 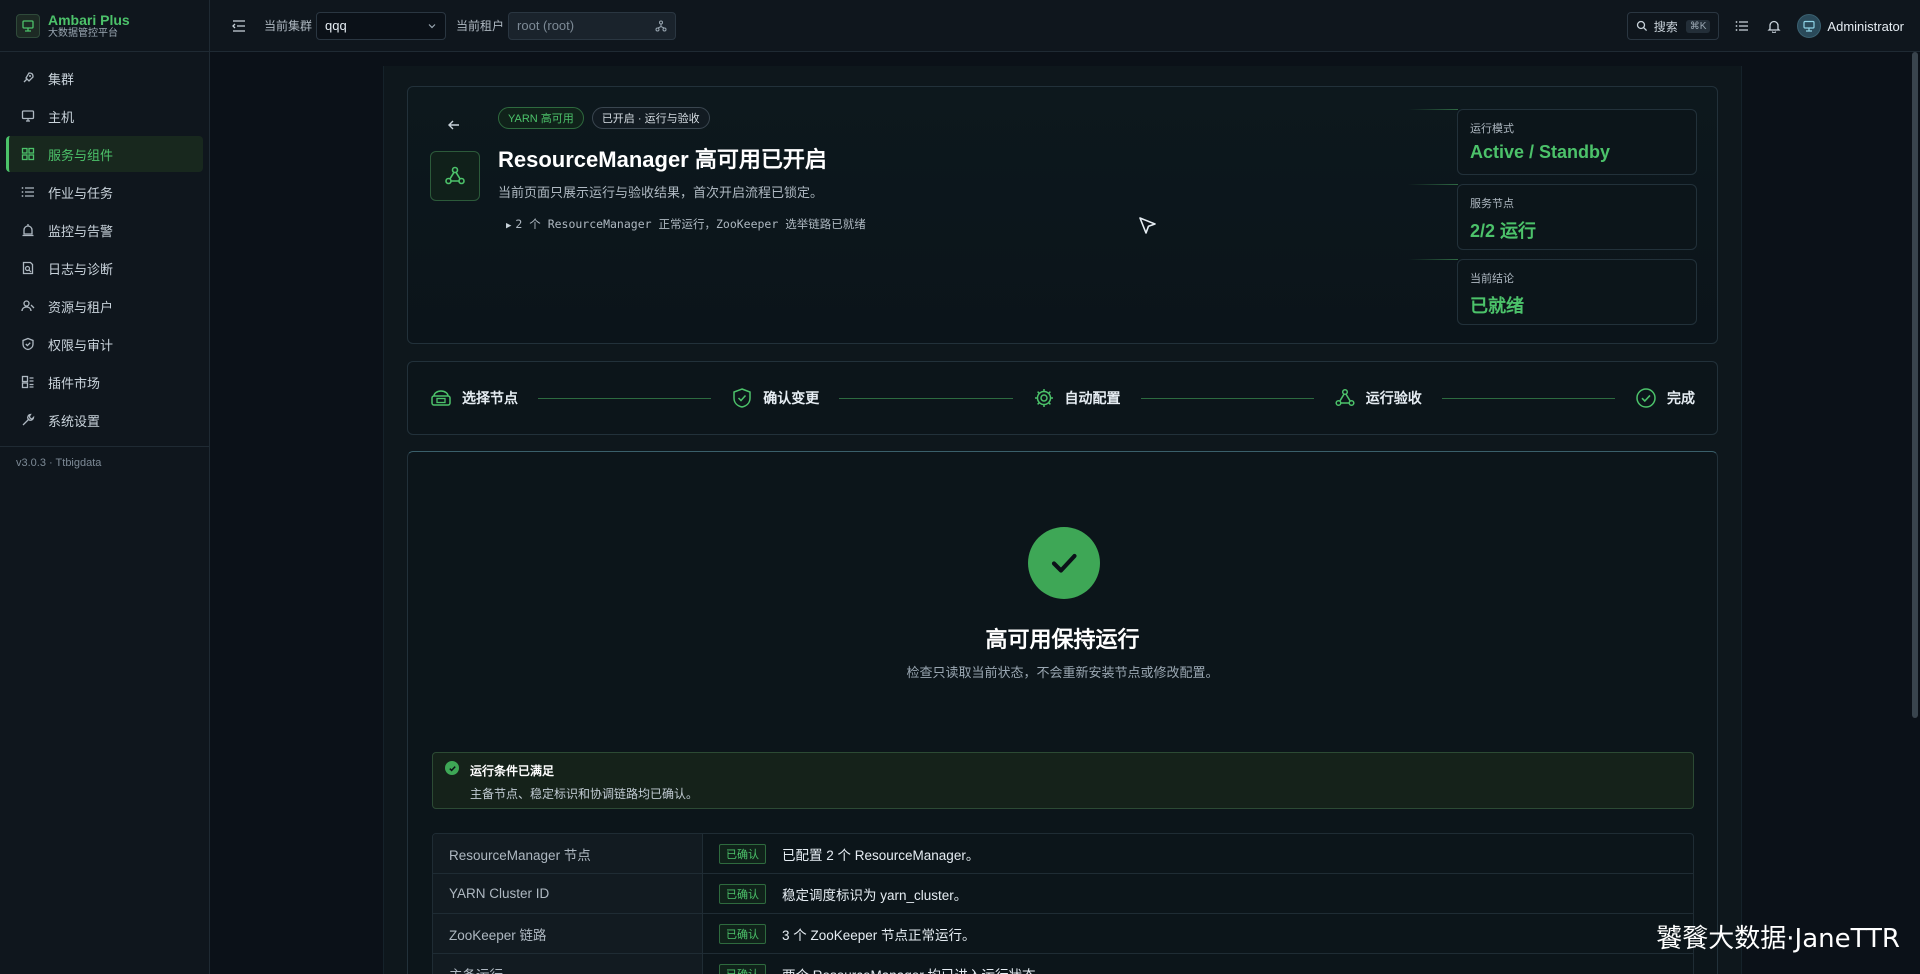 I want to click on step-label: 选择节点, so click(x=490, y=398).